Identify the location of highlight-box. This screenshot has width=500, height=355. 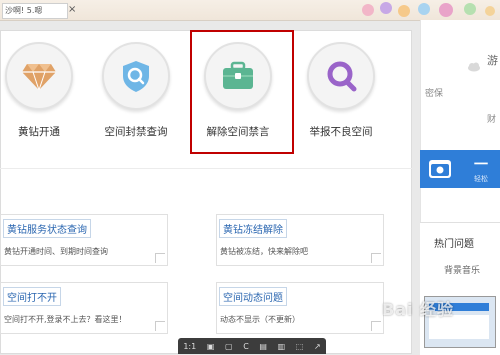
(242, 92).